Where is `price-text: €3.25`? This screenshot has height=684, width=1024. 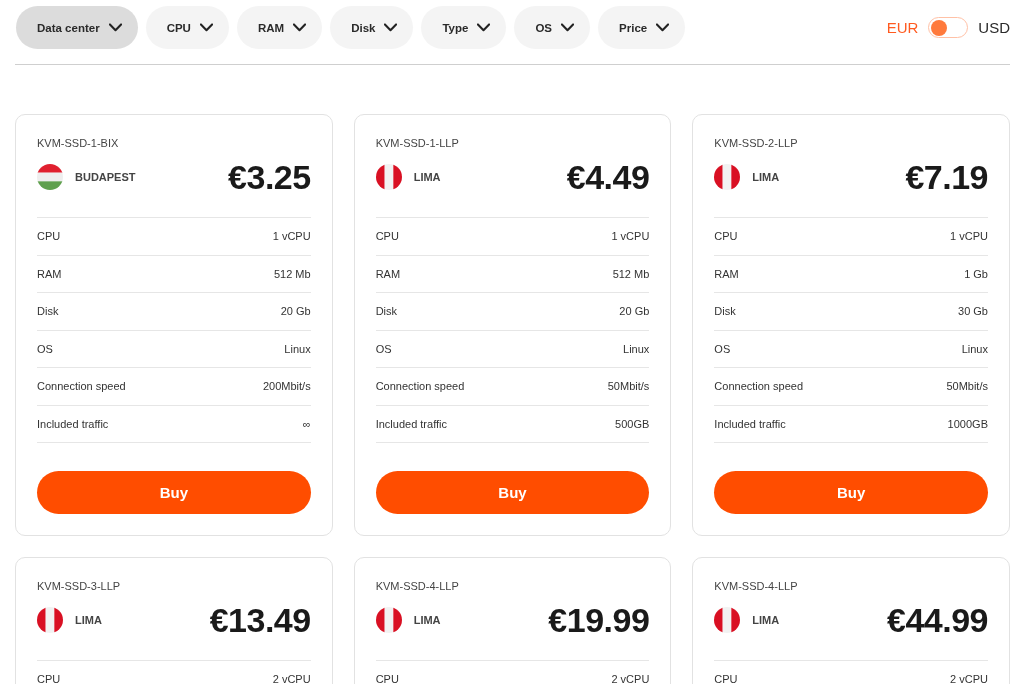 price-text: €3.25 is located at coordinates (269, 177).